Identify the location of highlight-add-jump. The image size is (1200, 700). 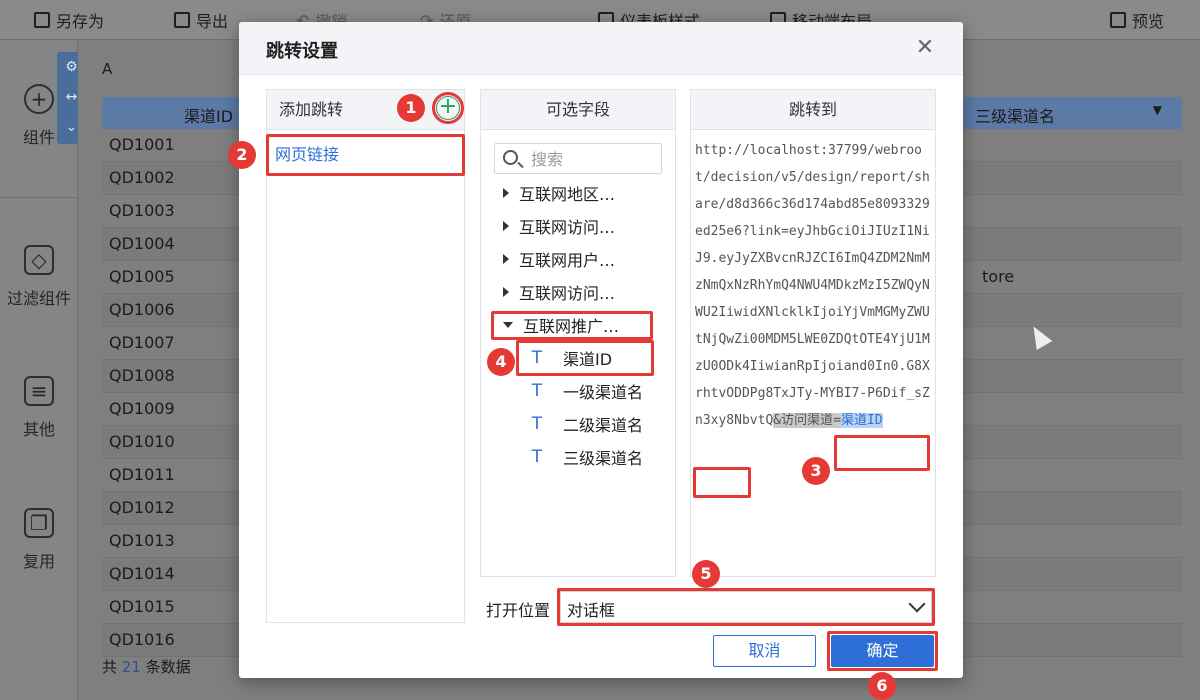
(448, 108).